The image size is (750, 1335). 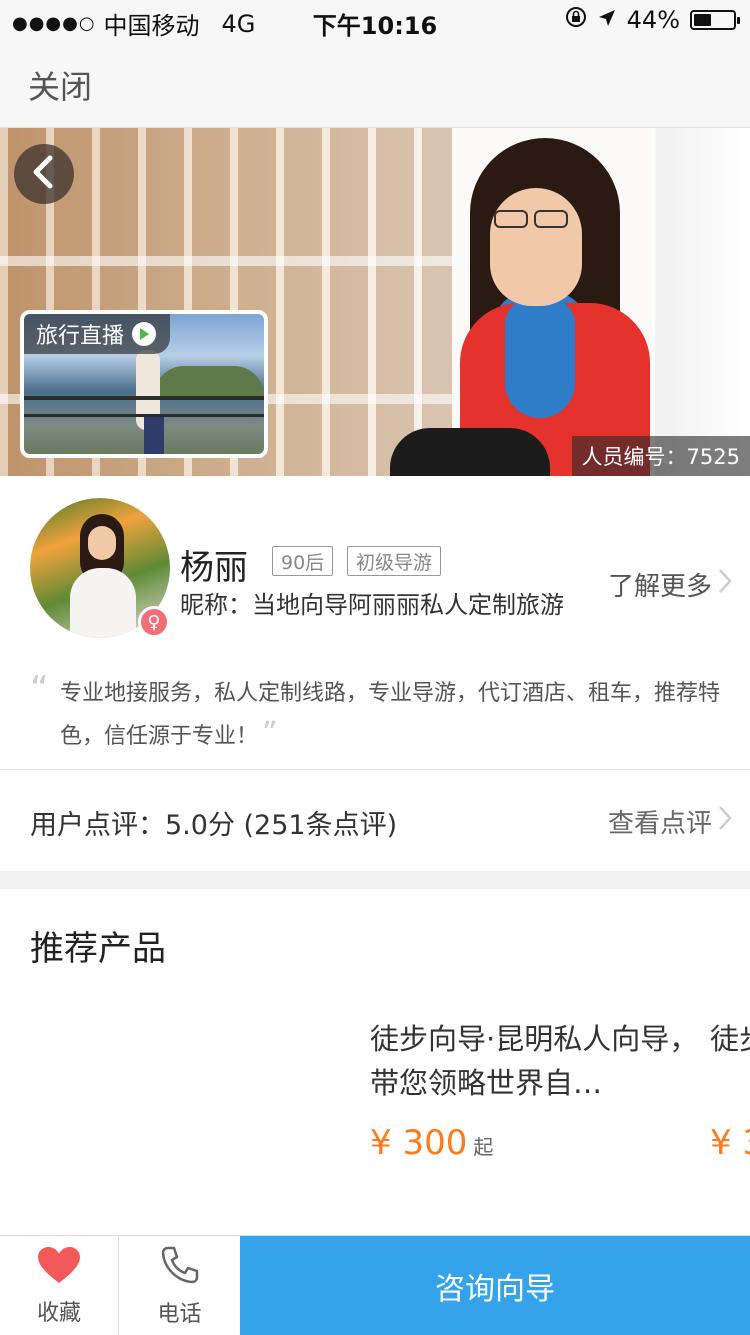 What do you see at coordinates (270, 733) in the screenshot?
I see `close-quote-icon: ”` at bounding box center [270, 733].